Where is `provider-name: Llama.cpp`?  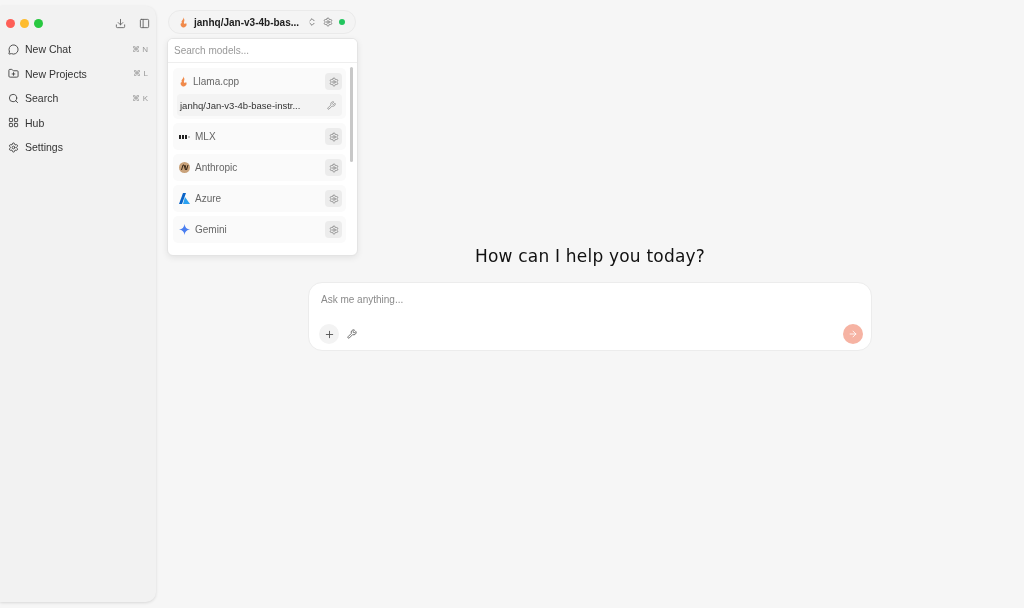
provider-name: Llama.cpp is located at coordinates (217, 81).